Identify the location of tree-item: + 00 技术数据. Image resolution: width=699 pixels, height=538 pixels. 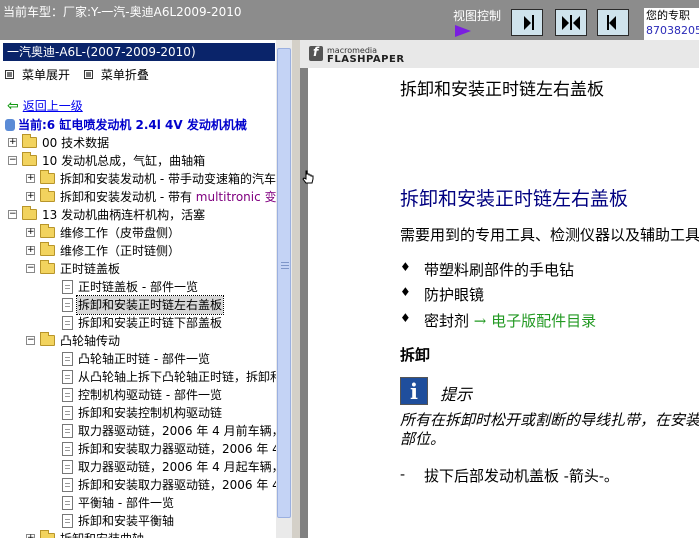
(138, 143).